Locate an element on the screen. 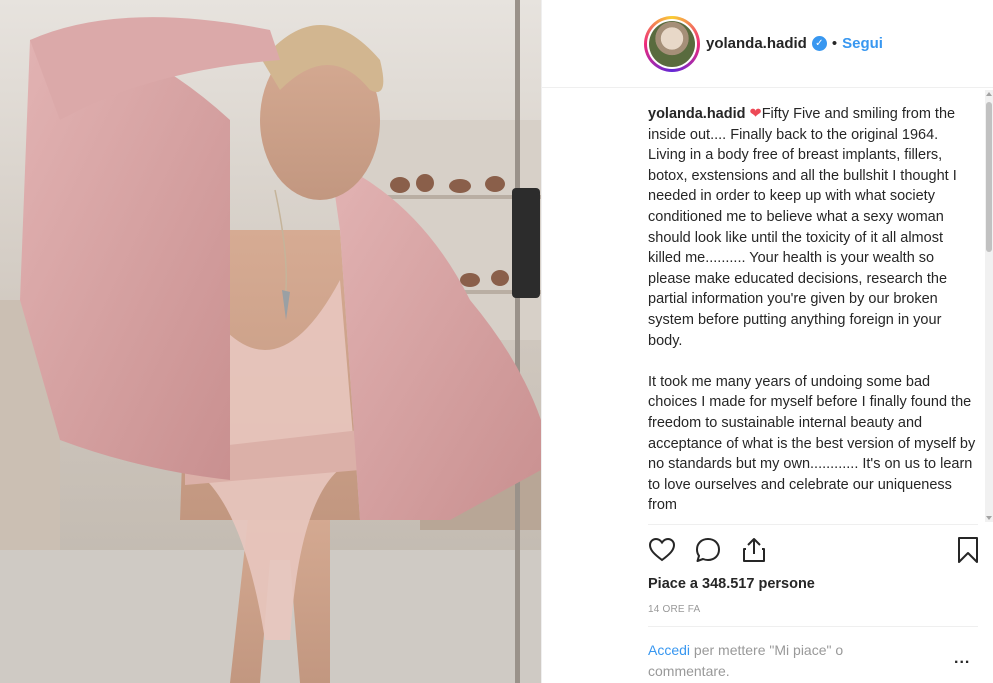 The width and height of the screenshot is (993, 683). story-ring is located at coordinates (672, 44).